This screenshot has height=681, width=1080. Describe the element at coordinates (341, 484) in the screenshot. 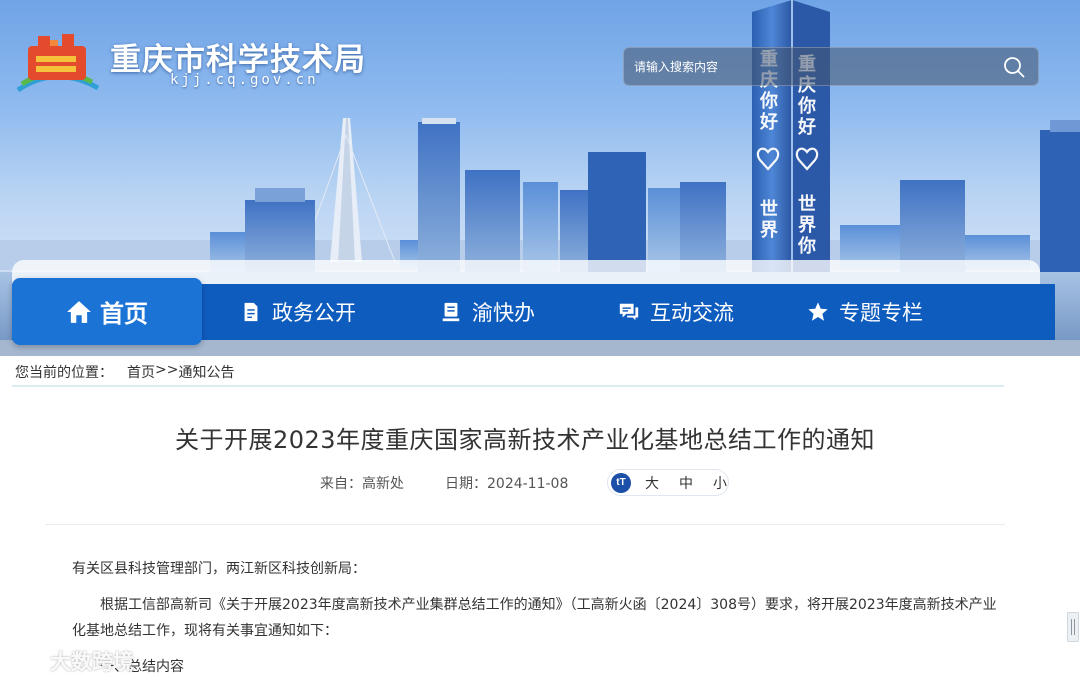

I see `source-label: 来自：` at that location.